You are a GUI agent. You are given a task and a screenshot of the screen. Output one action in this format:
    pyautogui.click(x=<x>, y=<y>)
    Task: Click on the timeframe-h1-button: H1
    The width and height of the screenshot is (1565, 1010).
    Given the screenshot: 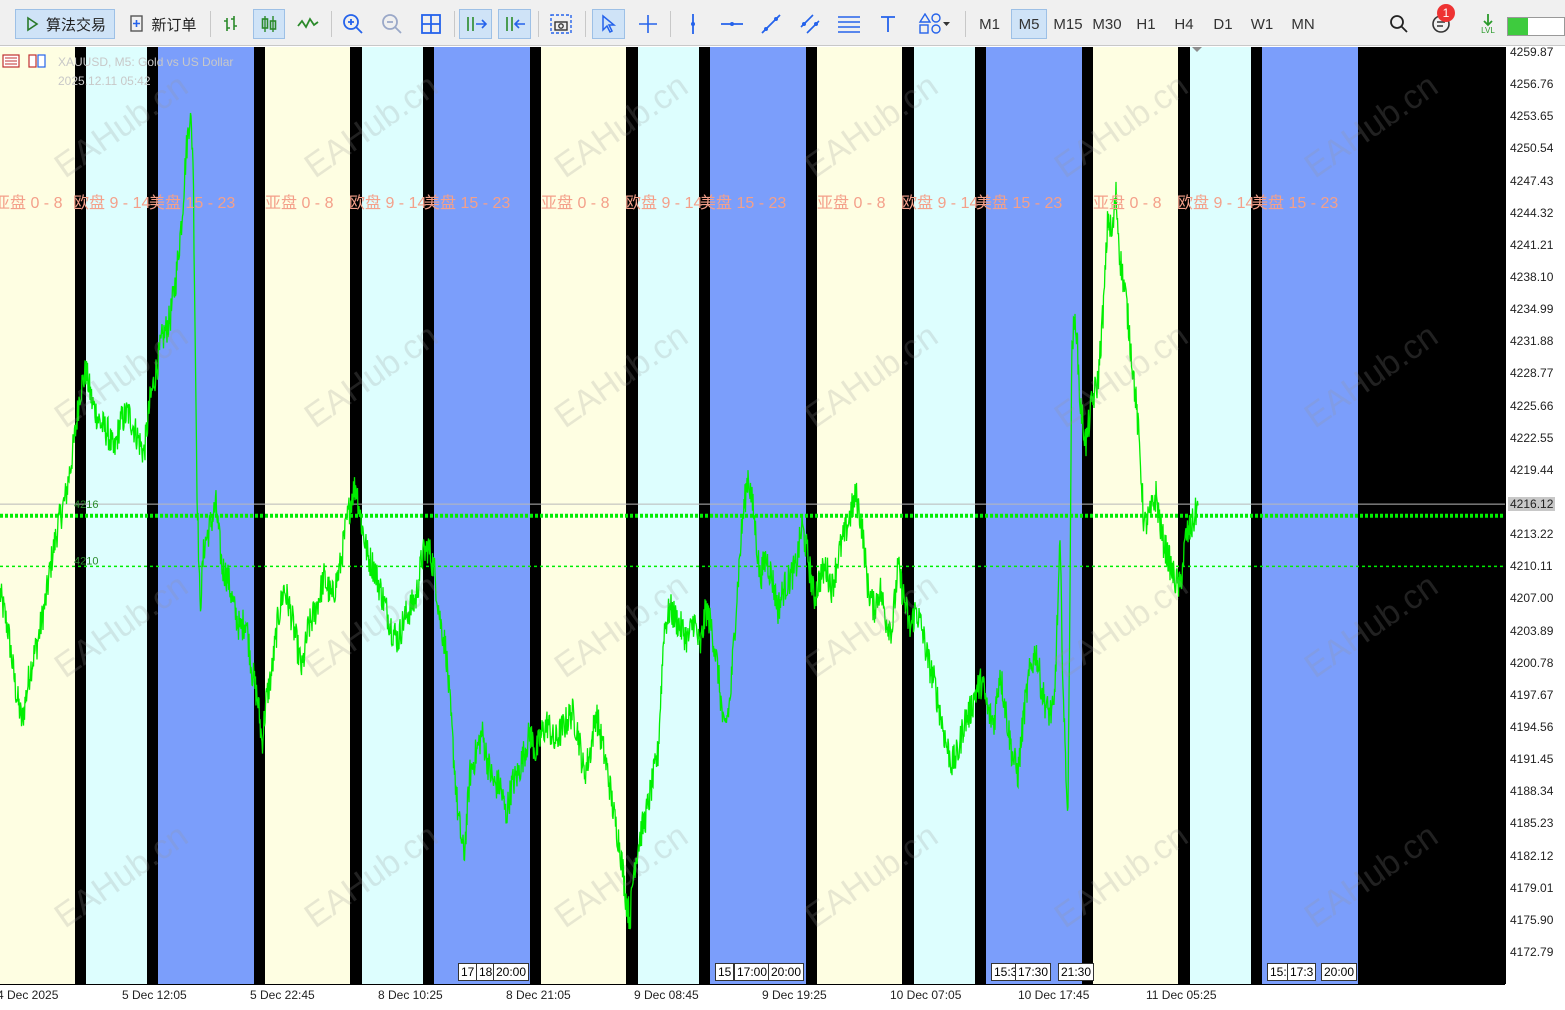 What is the action you would take?
    pyautogui.click(x=1146, y=24)
    